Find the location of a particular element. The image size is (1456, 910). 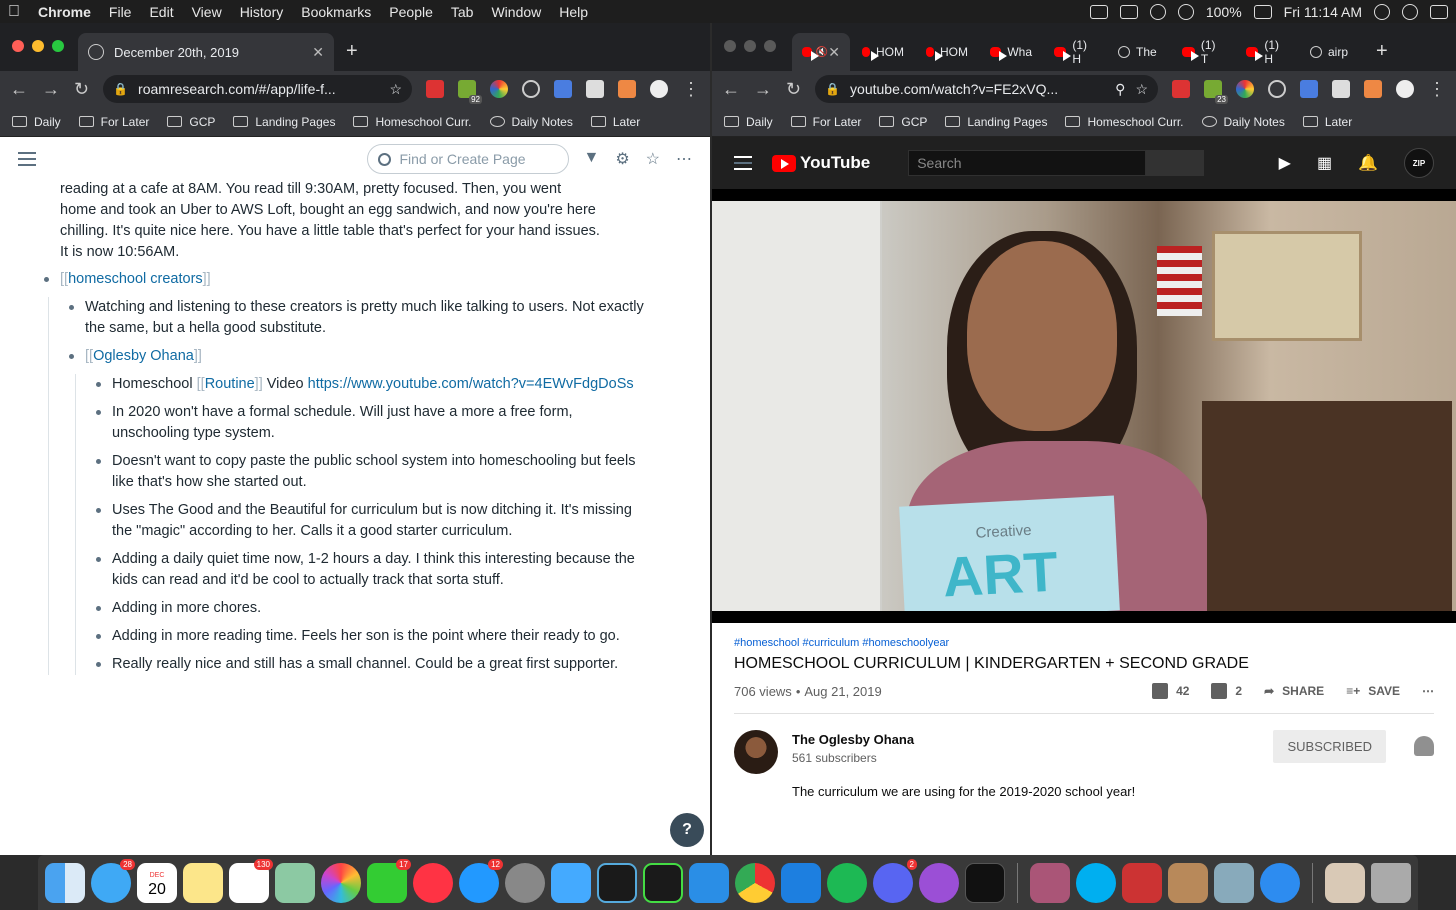

calendar-icon: DEC 20 is located at coordinates (157, 882).